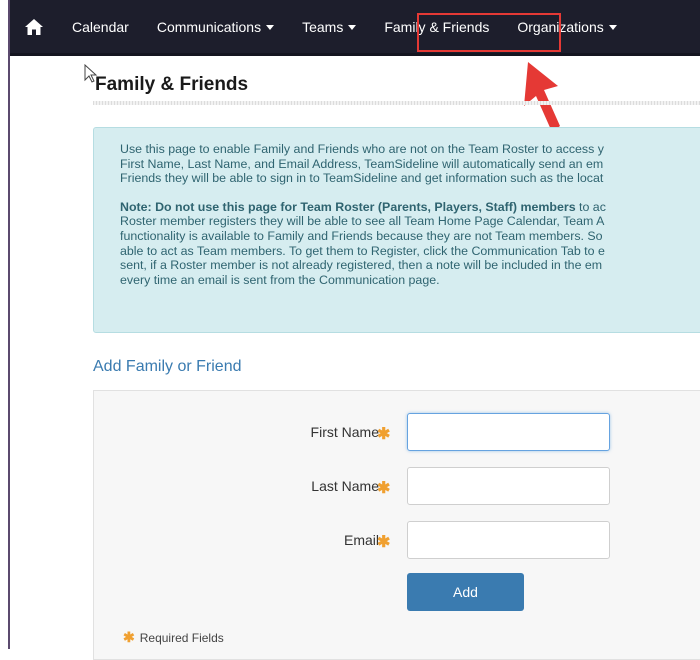 This screenshot has height=660, width=700. What do you see at coordinates (344, 432) in the screenshot?
I see `first-name-label: First Name` at bounding box center [344, 432].